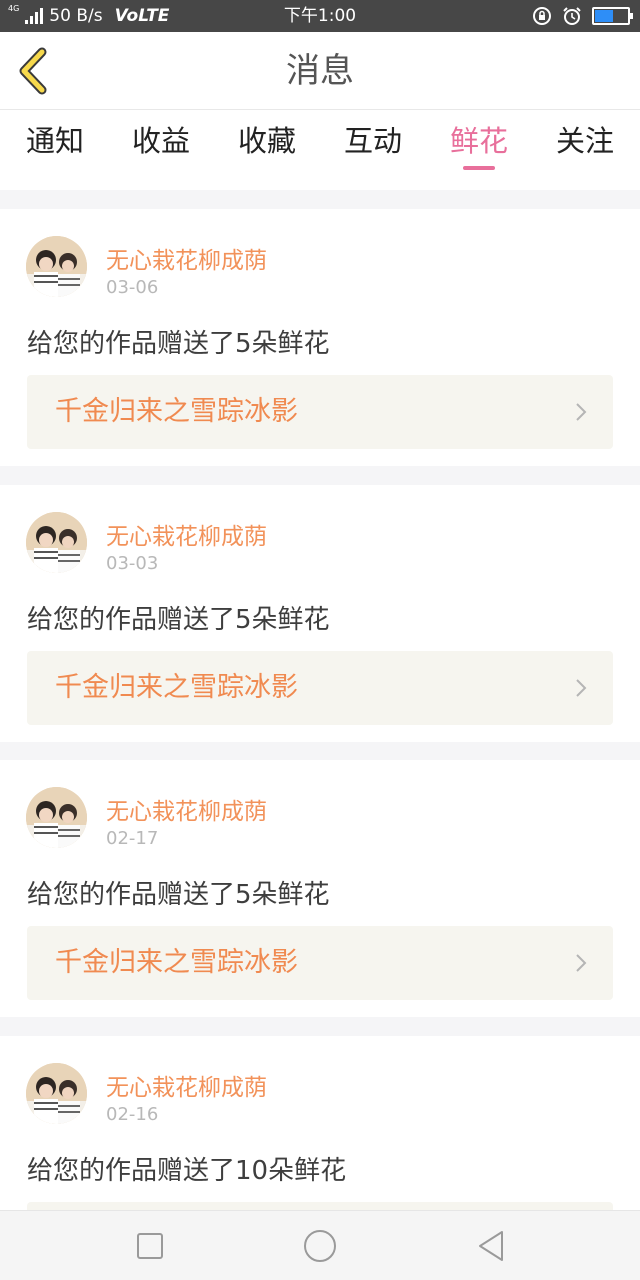 The height and width of the screenshot is (1280, 640). I want to click on tab-earnings: 收益, so click(161, 150).